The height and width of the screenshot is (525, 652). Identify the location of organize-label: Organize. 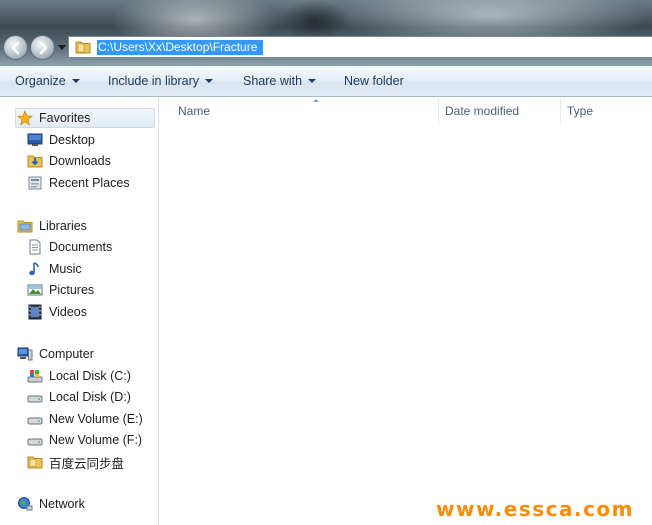
(40, 81).